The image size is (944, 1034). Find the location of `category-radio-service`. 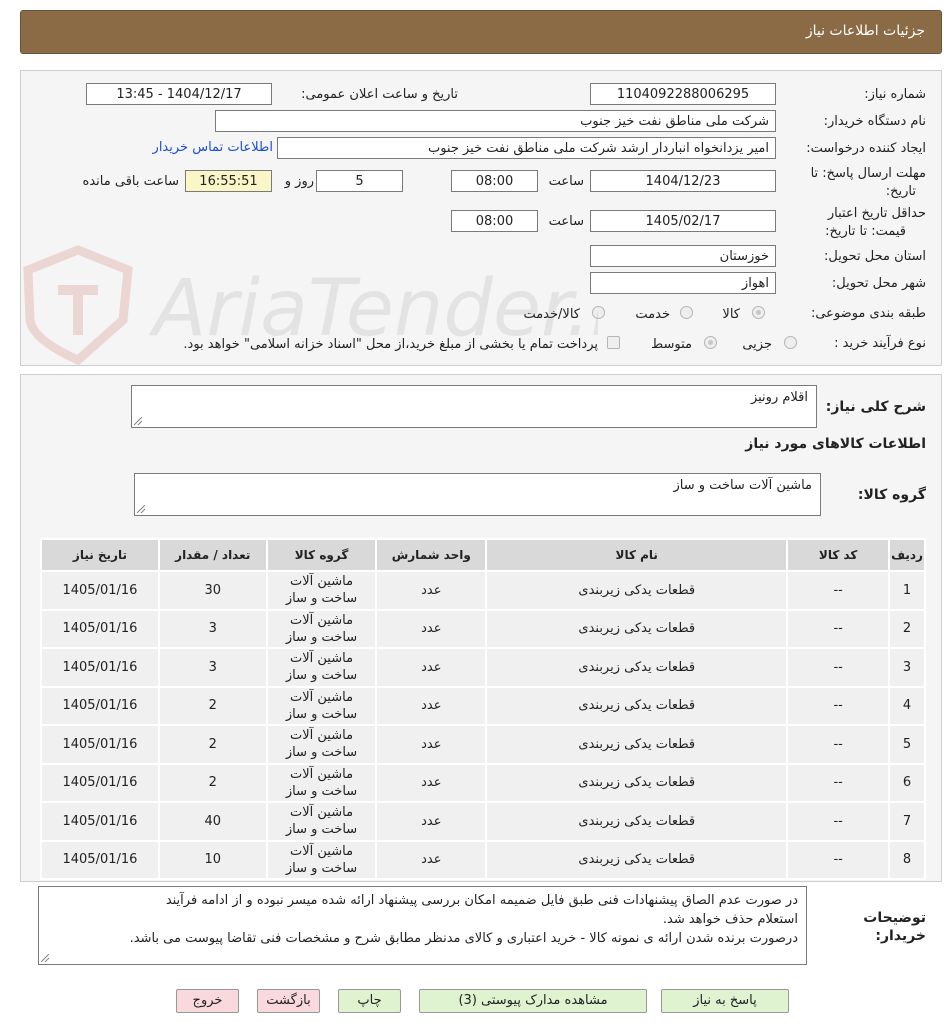

category-radio-service is located at coordinates (686, 312).